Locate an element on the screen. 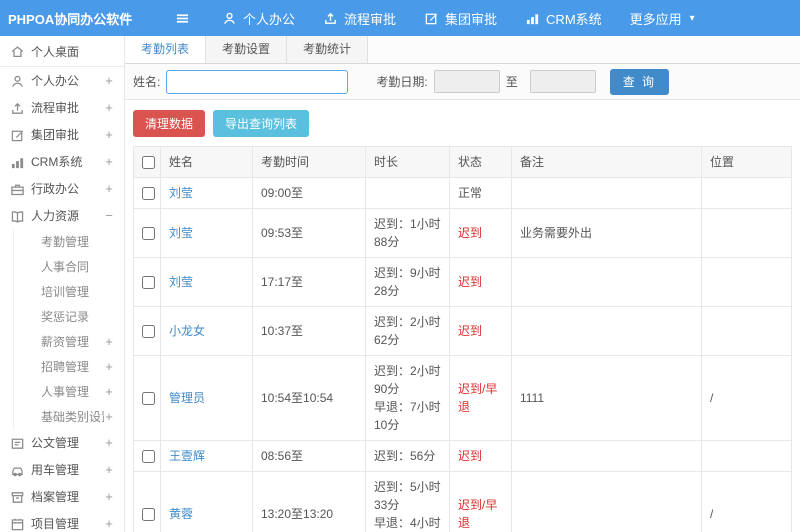 Image resolution: width=800 pixels, height=532 pixels. sidebar-item-group-approval: 集团审批 + is located at coordinates (62, 134).